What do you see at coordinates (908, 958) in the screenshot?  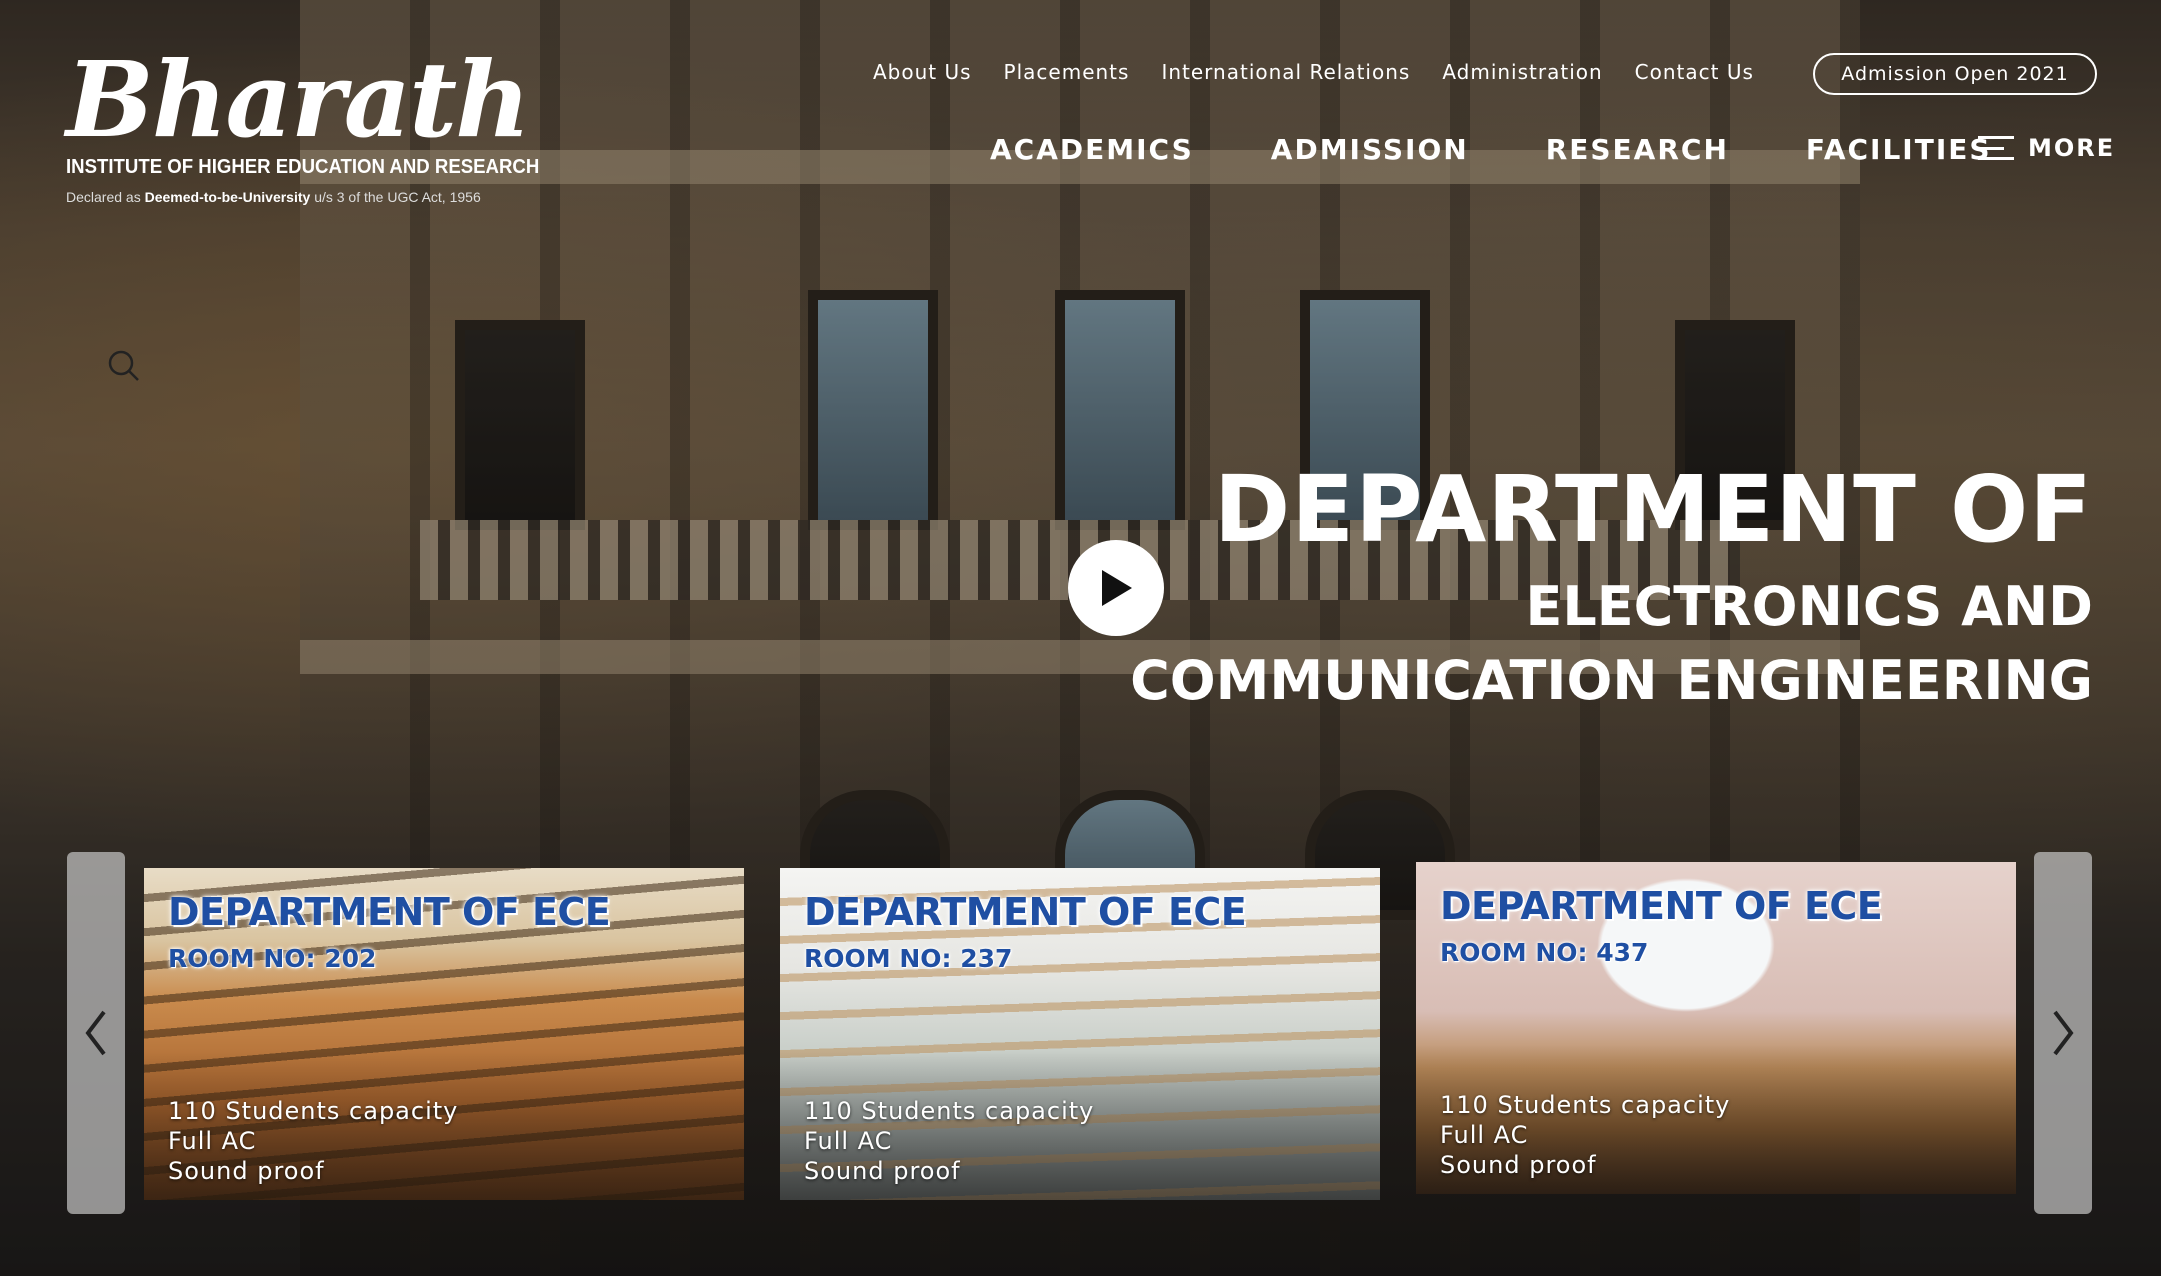 I see `card-room-number: ROOM NO: 237` at bounding box center [908, 958].